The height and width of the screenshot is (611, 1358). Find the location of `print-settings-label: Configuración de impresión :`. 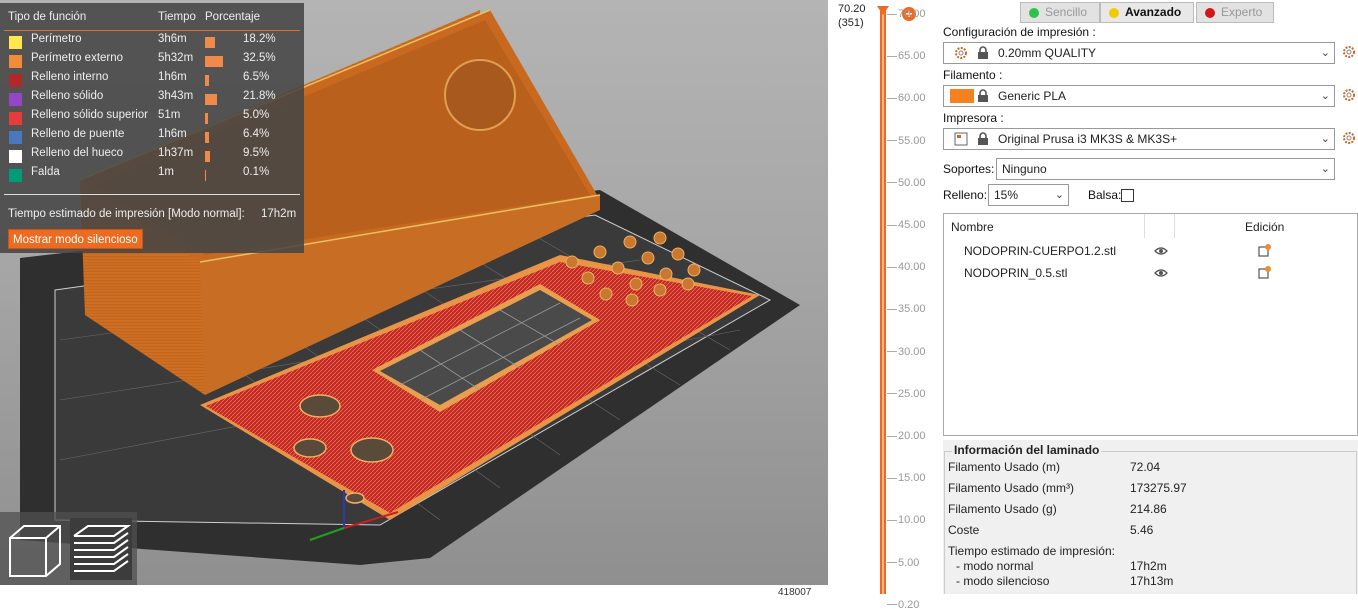

print-settings-label: Configuración de impresión : is located at coordinates (1019, 32).